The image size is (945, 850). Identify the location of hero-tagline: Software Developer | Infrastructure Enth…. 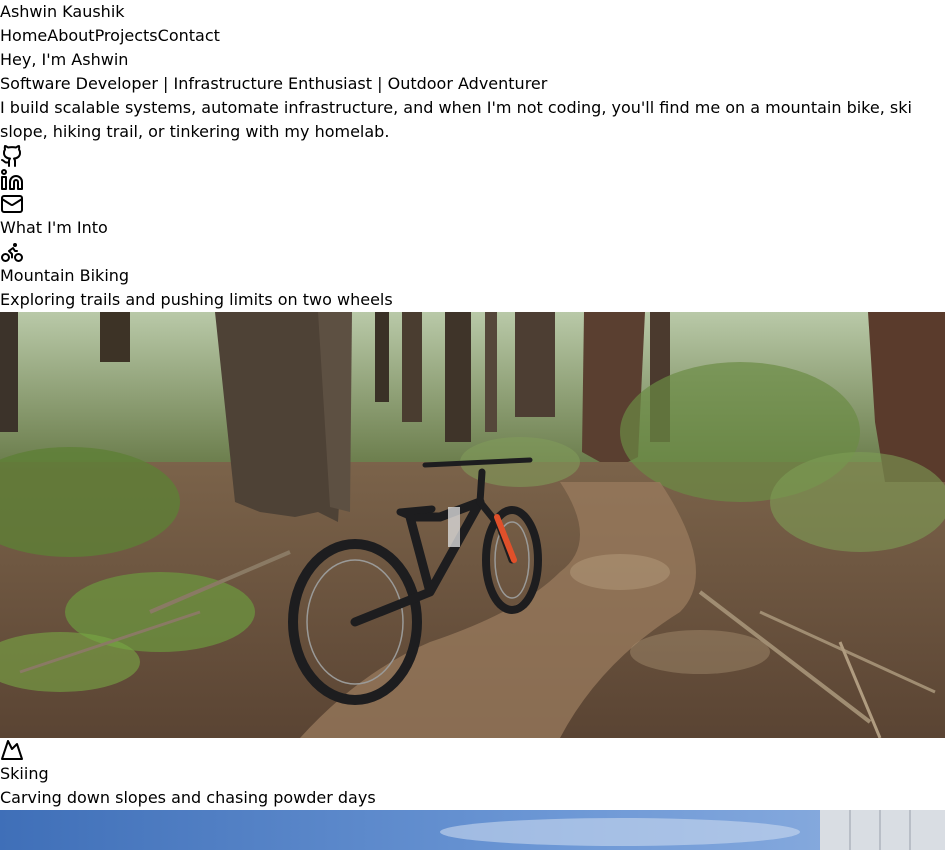
(274, 83).